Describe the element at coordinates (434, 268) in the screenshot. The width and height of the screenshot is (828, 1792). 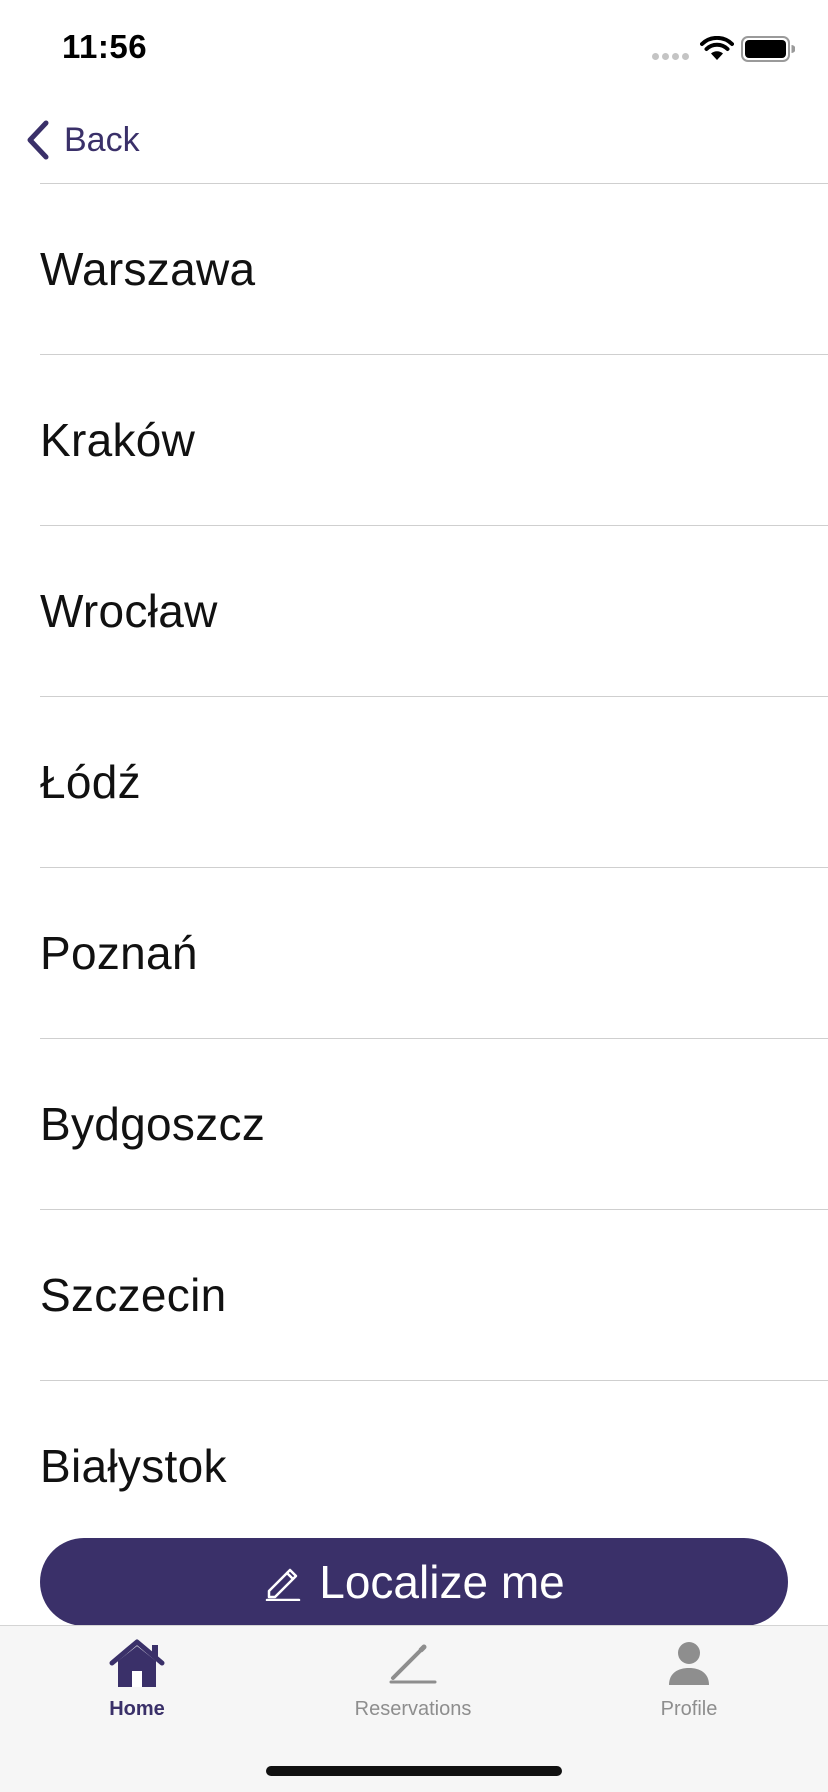
I see `city-list-item-warszawa: Warszawa` at that location.